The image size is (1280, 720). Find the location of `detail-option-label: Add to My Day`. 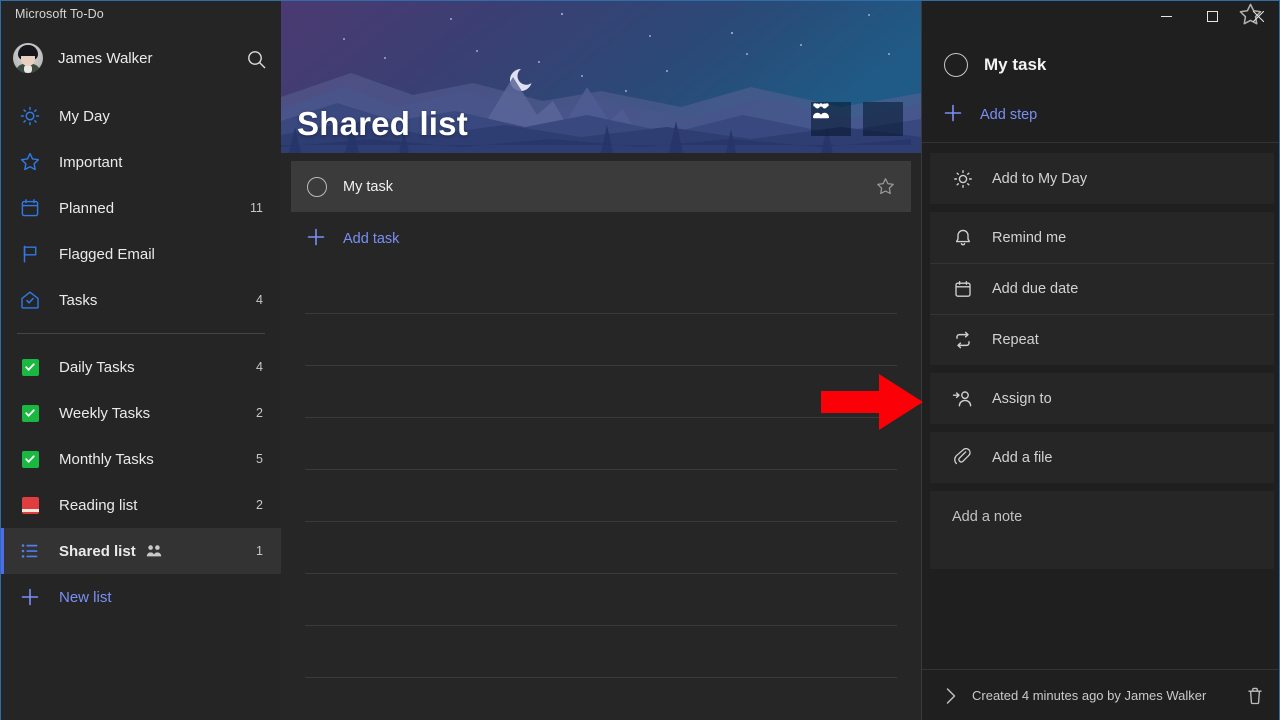

detail-option-label: Add to My Day is located at coordinates (1040, 178).